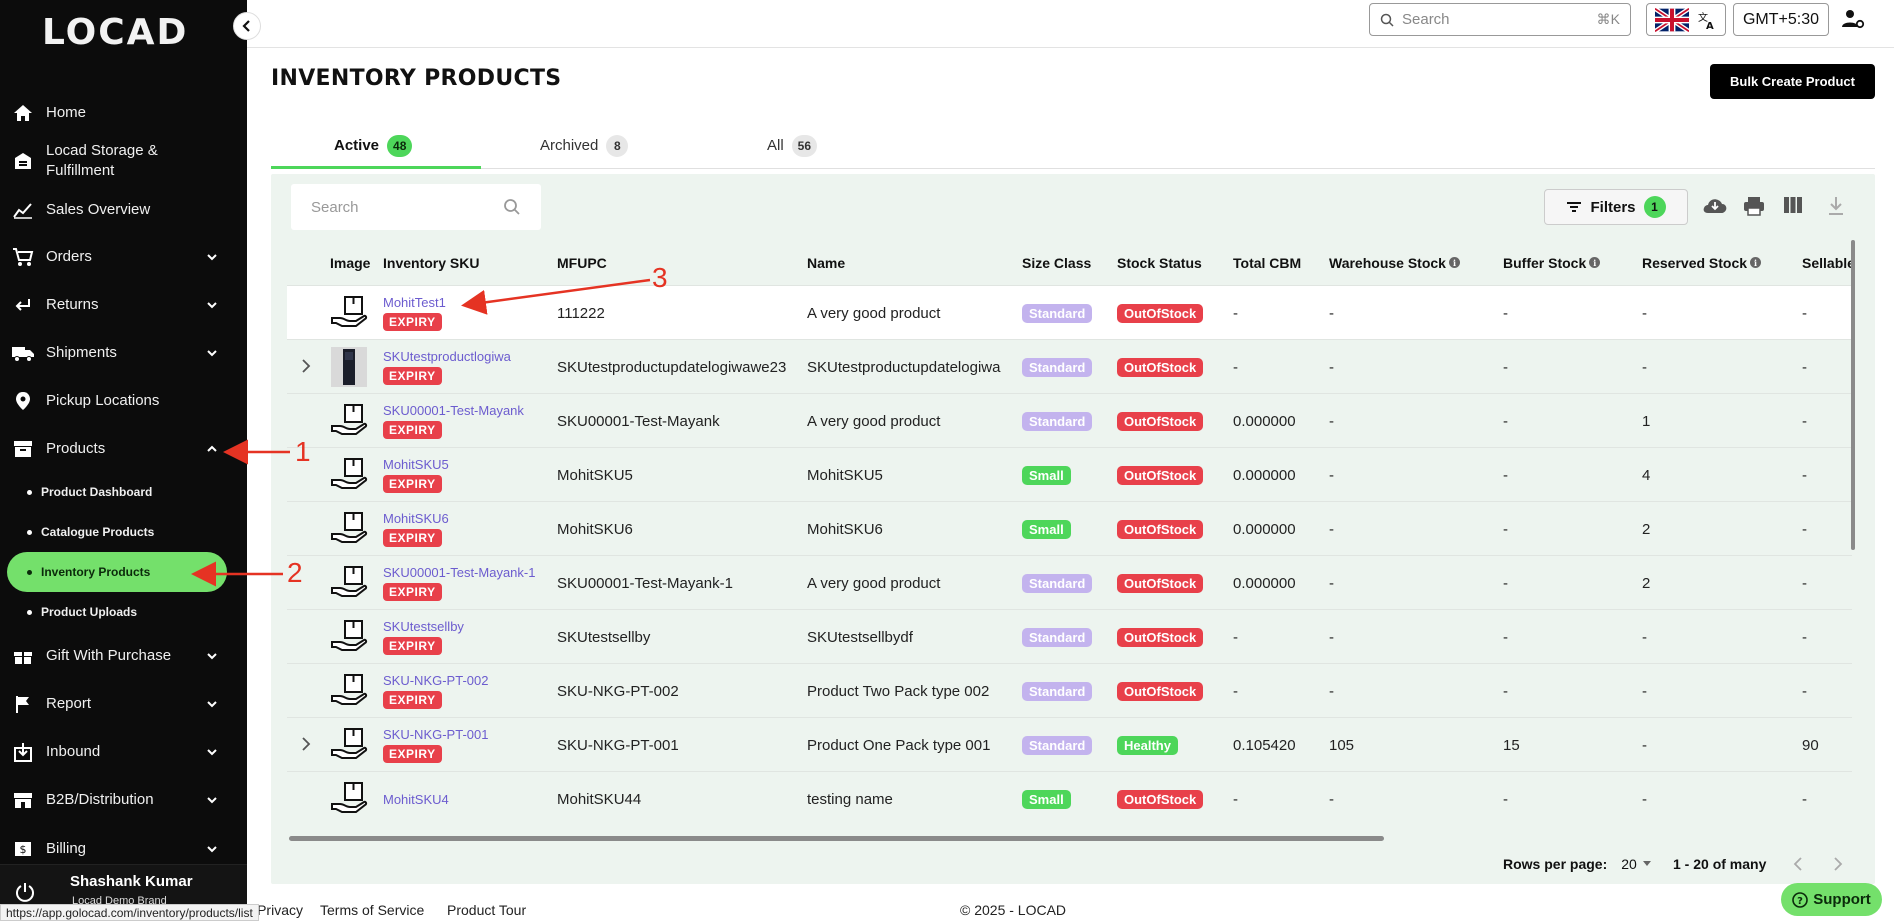 This screenshot has width=1894, height=921. Describe the element at coordinates (1827, 262) in the screenshot. I see `header-sellable: Sellable` at that location.